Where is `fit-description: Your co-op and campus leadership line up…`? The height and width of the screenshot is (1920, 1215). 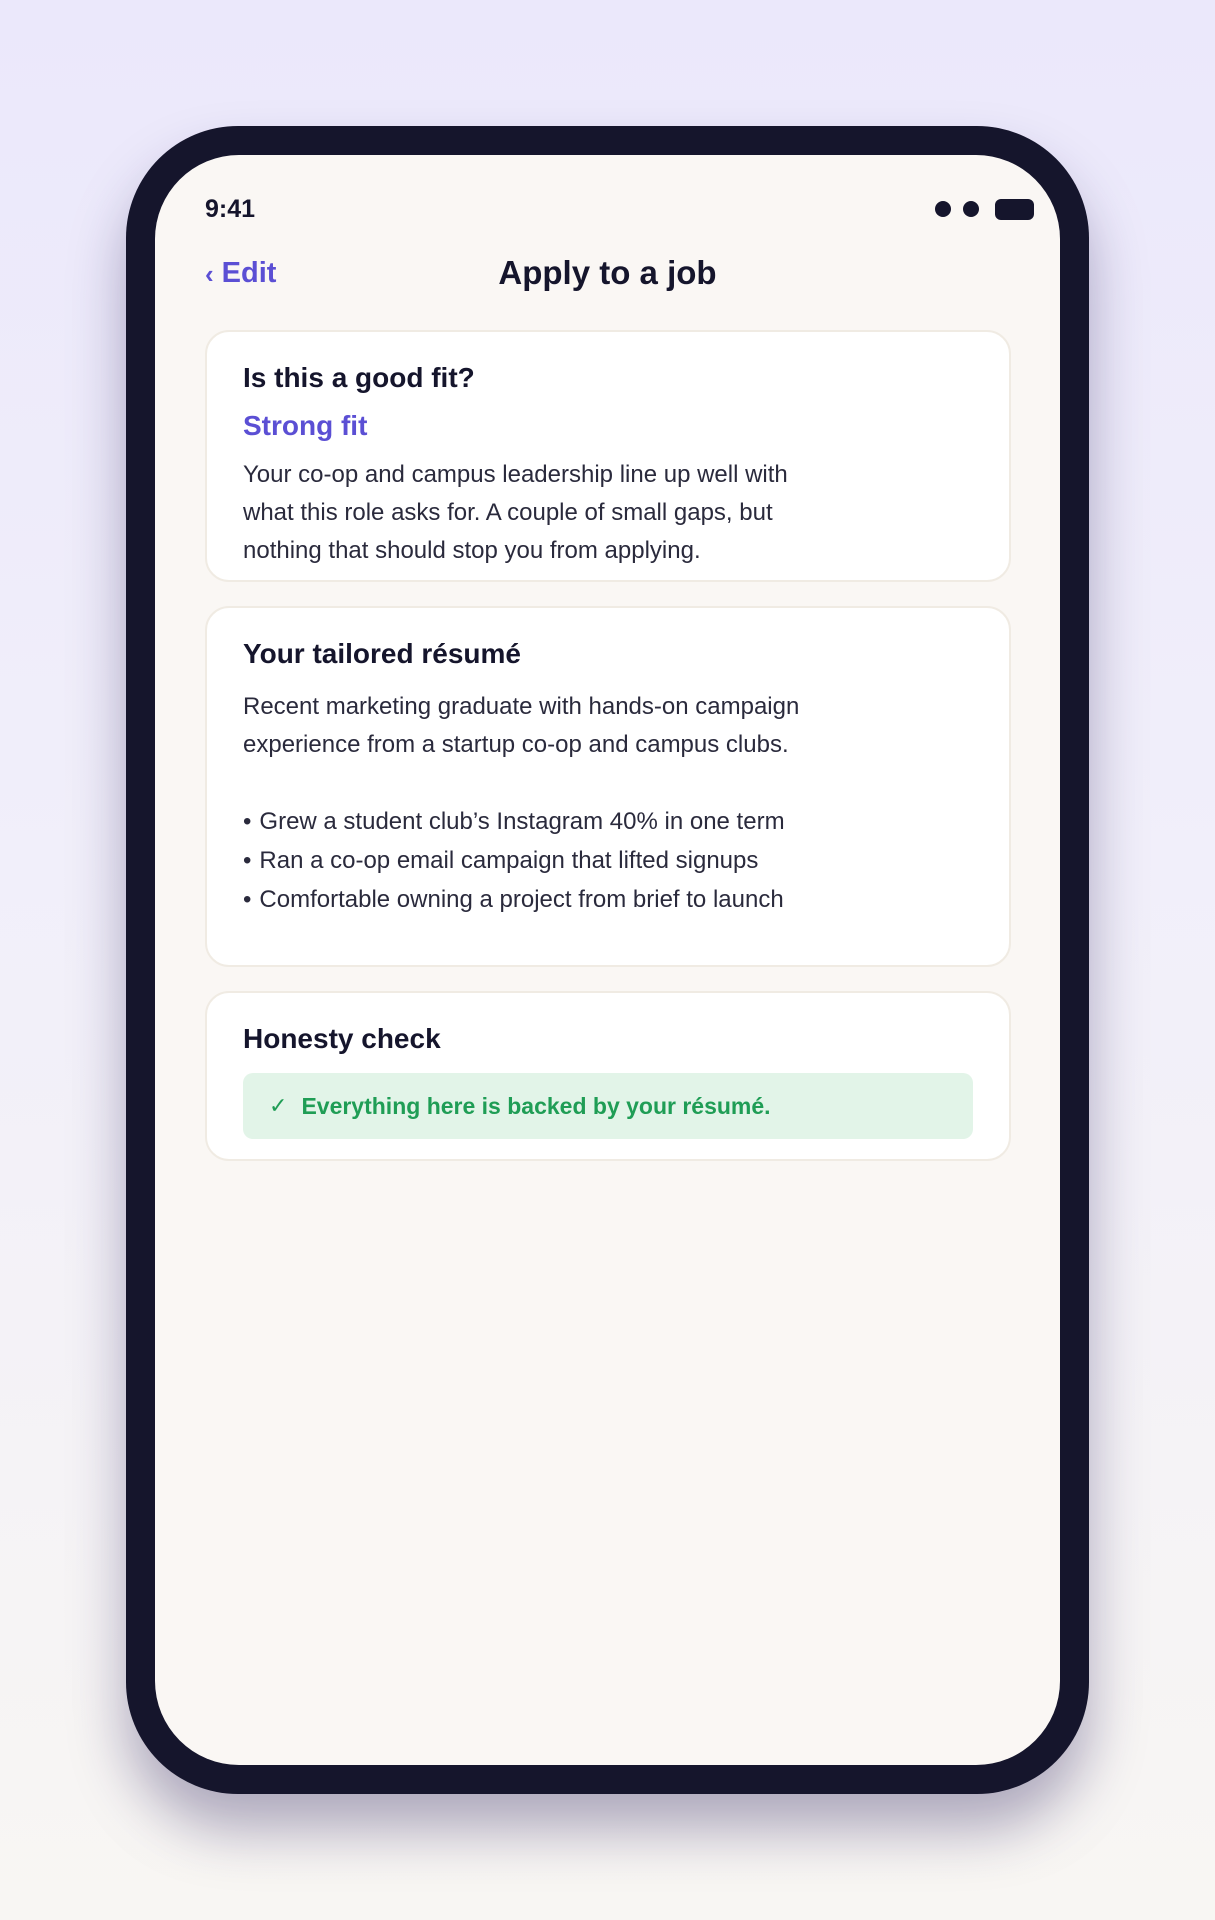
fit-description: Your co-op and campus leadership line up… is located at coordinates (515, 512).